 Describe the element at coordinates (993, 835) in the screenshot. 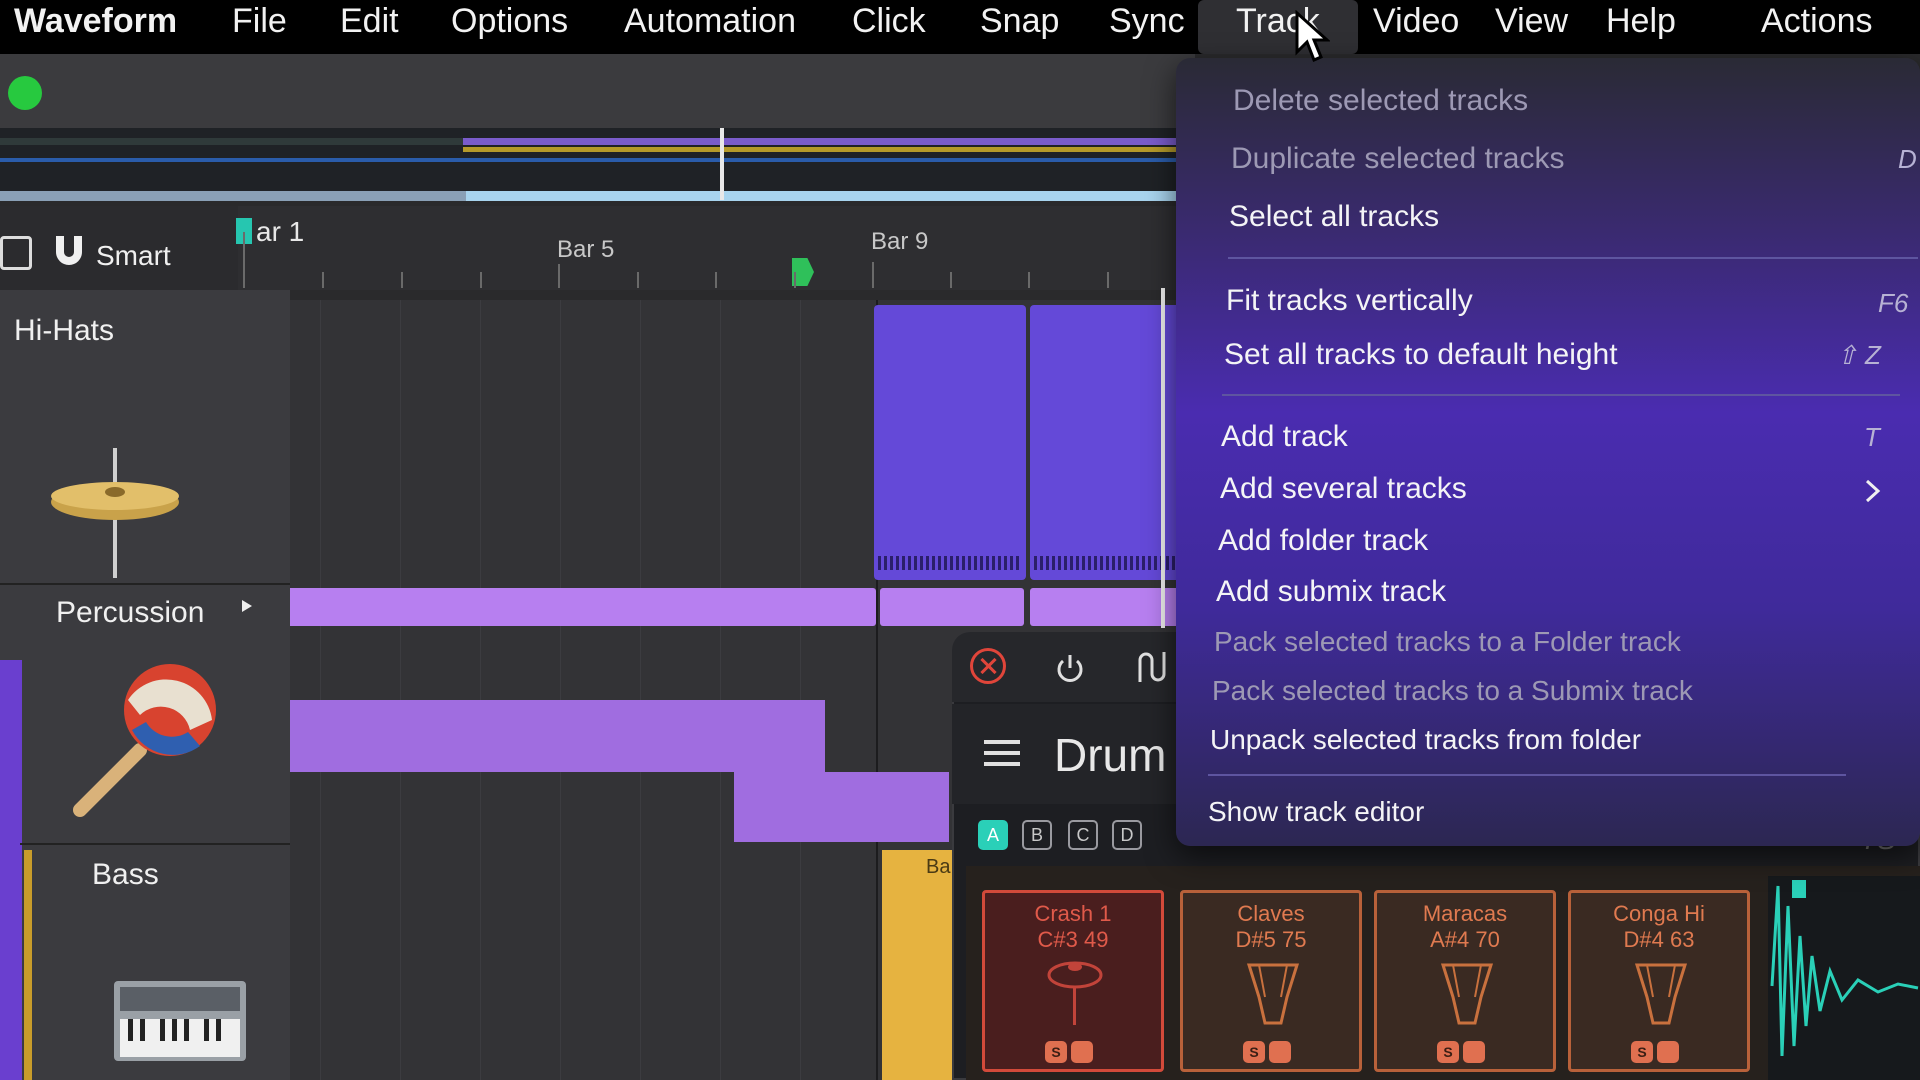

I see `bank-a-button: A` at that location.